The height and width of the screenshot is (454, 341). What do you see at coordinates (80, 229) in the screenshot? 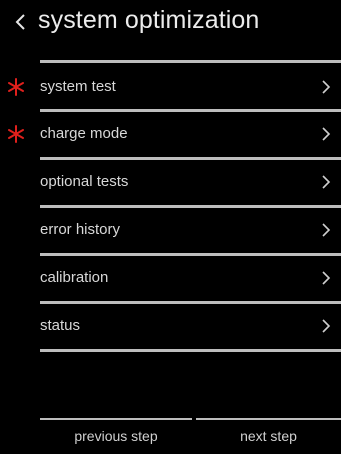
I see `menu-item-label: error history` at bounding box center [80, 229].